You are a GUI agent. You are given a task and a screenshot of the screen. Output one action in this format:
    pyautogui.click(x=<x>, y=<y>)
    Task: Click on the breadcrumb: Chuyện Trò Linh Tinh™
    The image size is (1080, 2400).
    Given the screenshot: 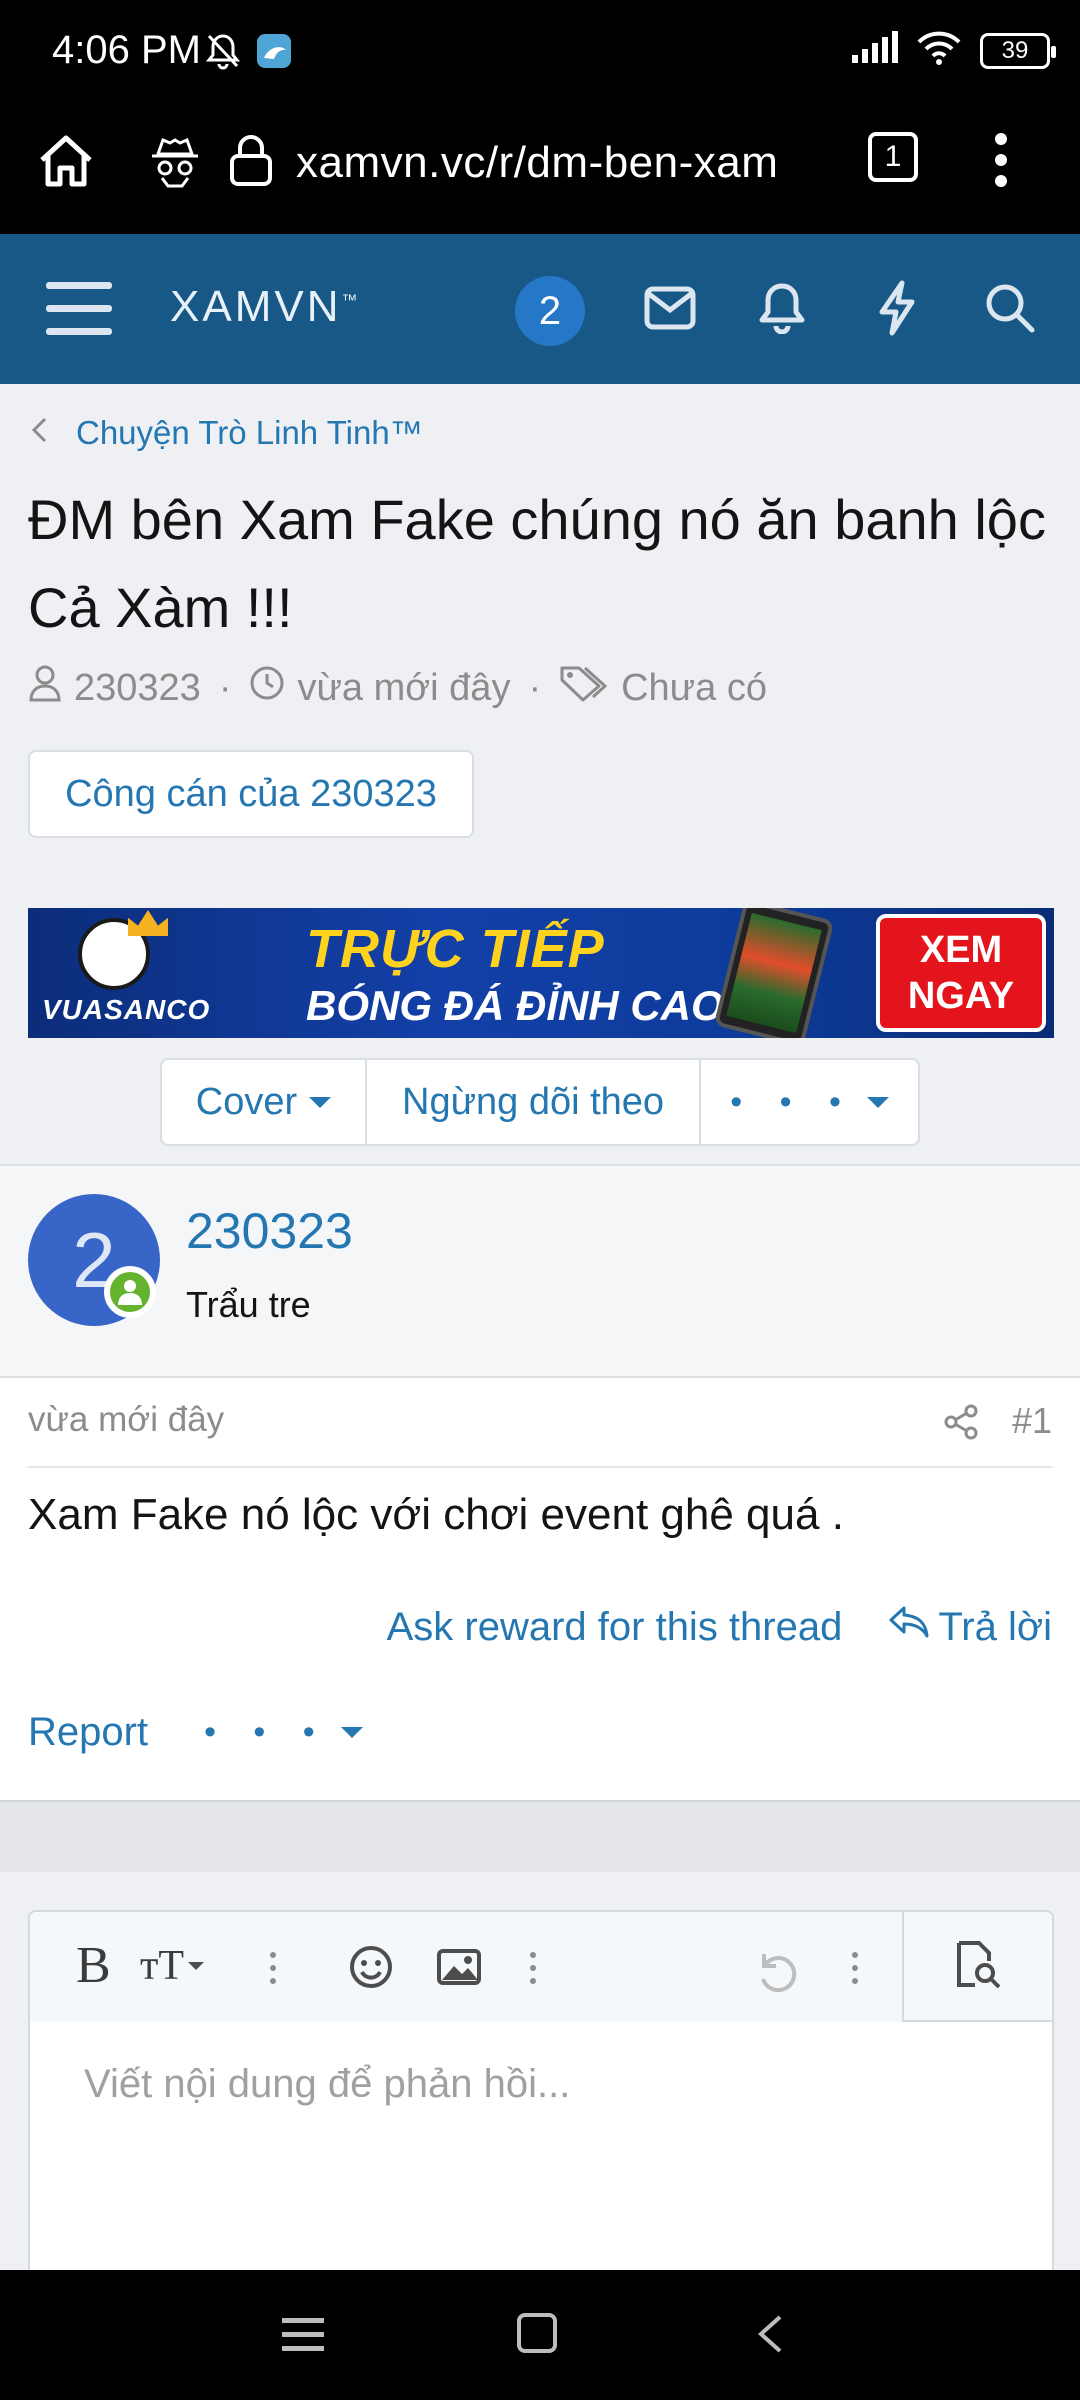 What is the action you would take?
    pyautogui.click(x=226, y=433)
    